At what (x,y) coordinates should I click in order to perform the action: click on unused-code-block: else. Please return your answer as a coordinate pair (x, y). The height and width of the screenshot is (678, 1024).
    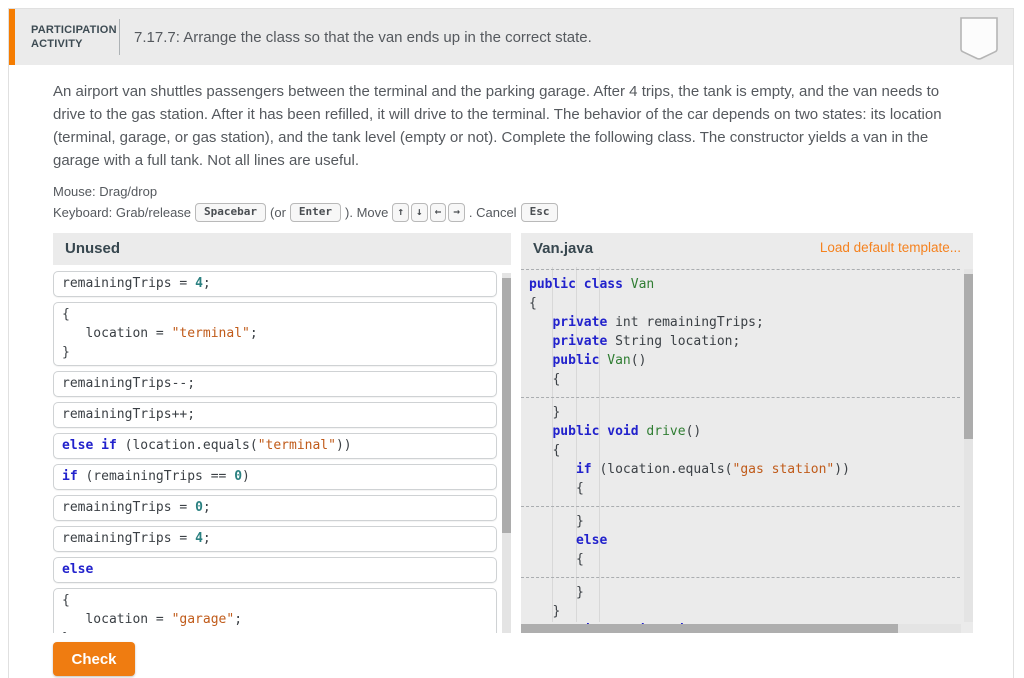
    Looking at the image, I should click on (275, 570).